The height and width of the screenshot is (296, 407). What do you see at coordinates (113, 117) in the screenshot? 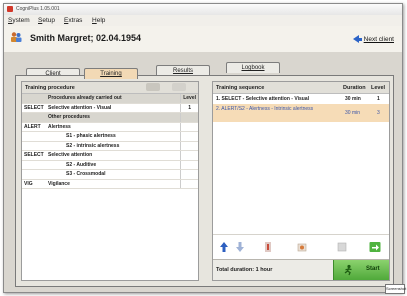
I see `cell-label: Other procedures` at bounding box center [113, 117].